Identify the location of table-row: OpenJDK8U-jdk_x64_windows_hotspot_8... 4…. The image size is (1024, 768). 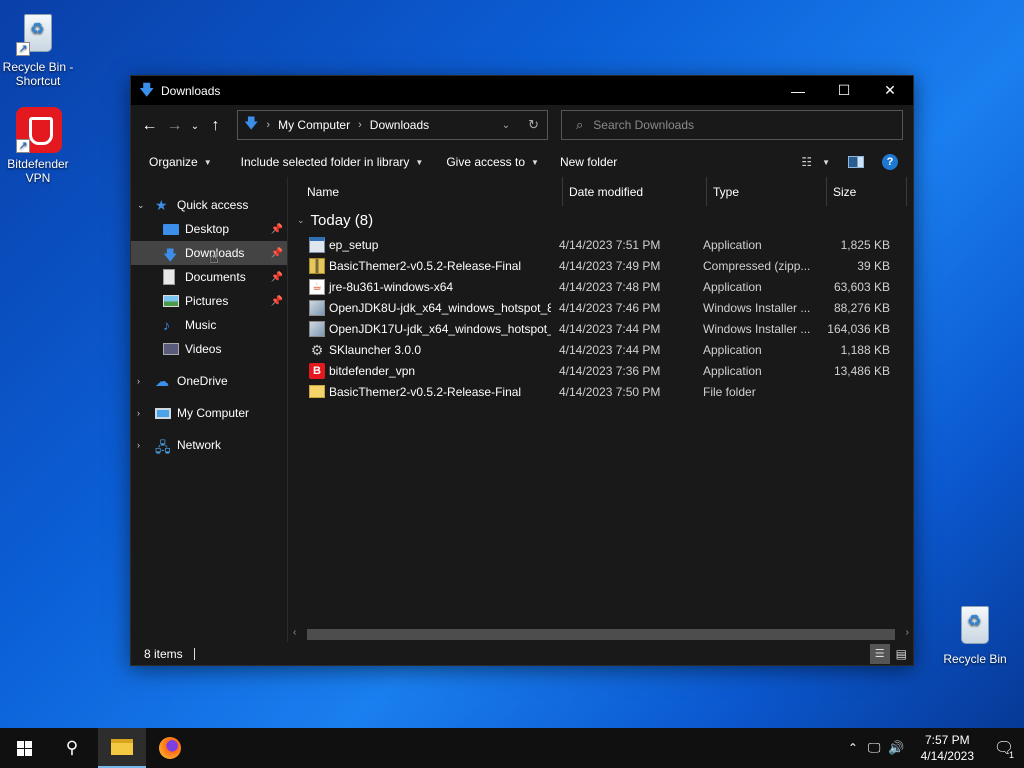
(601, 307).